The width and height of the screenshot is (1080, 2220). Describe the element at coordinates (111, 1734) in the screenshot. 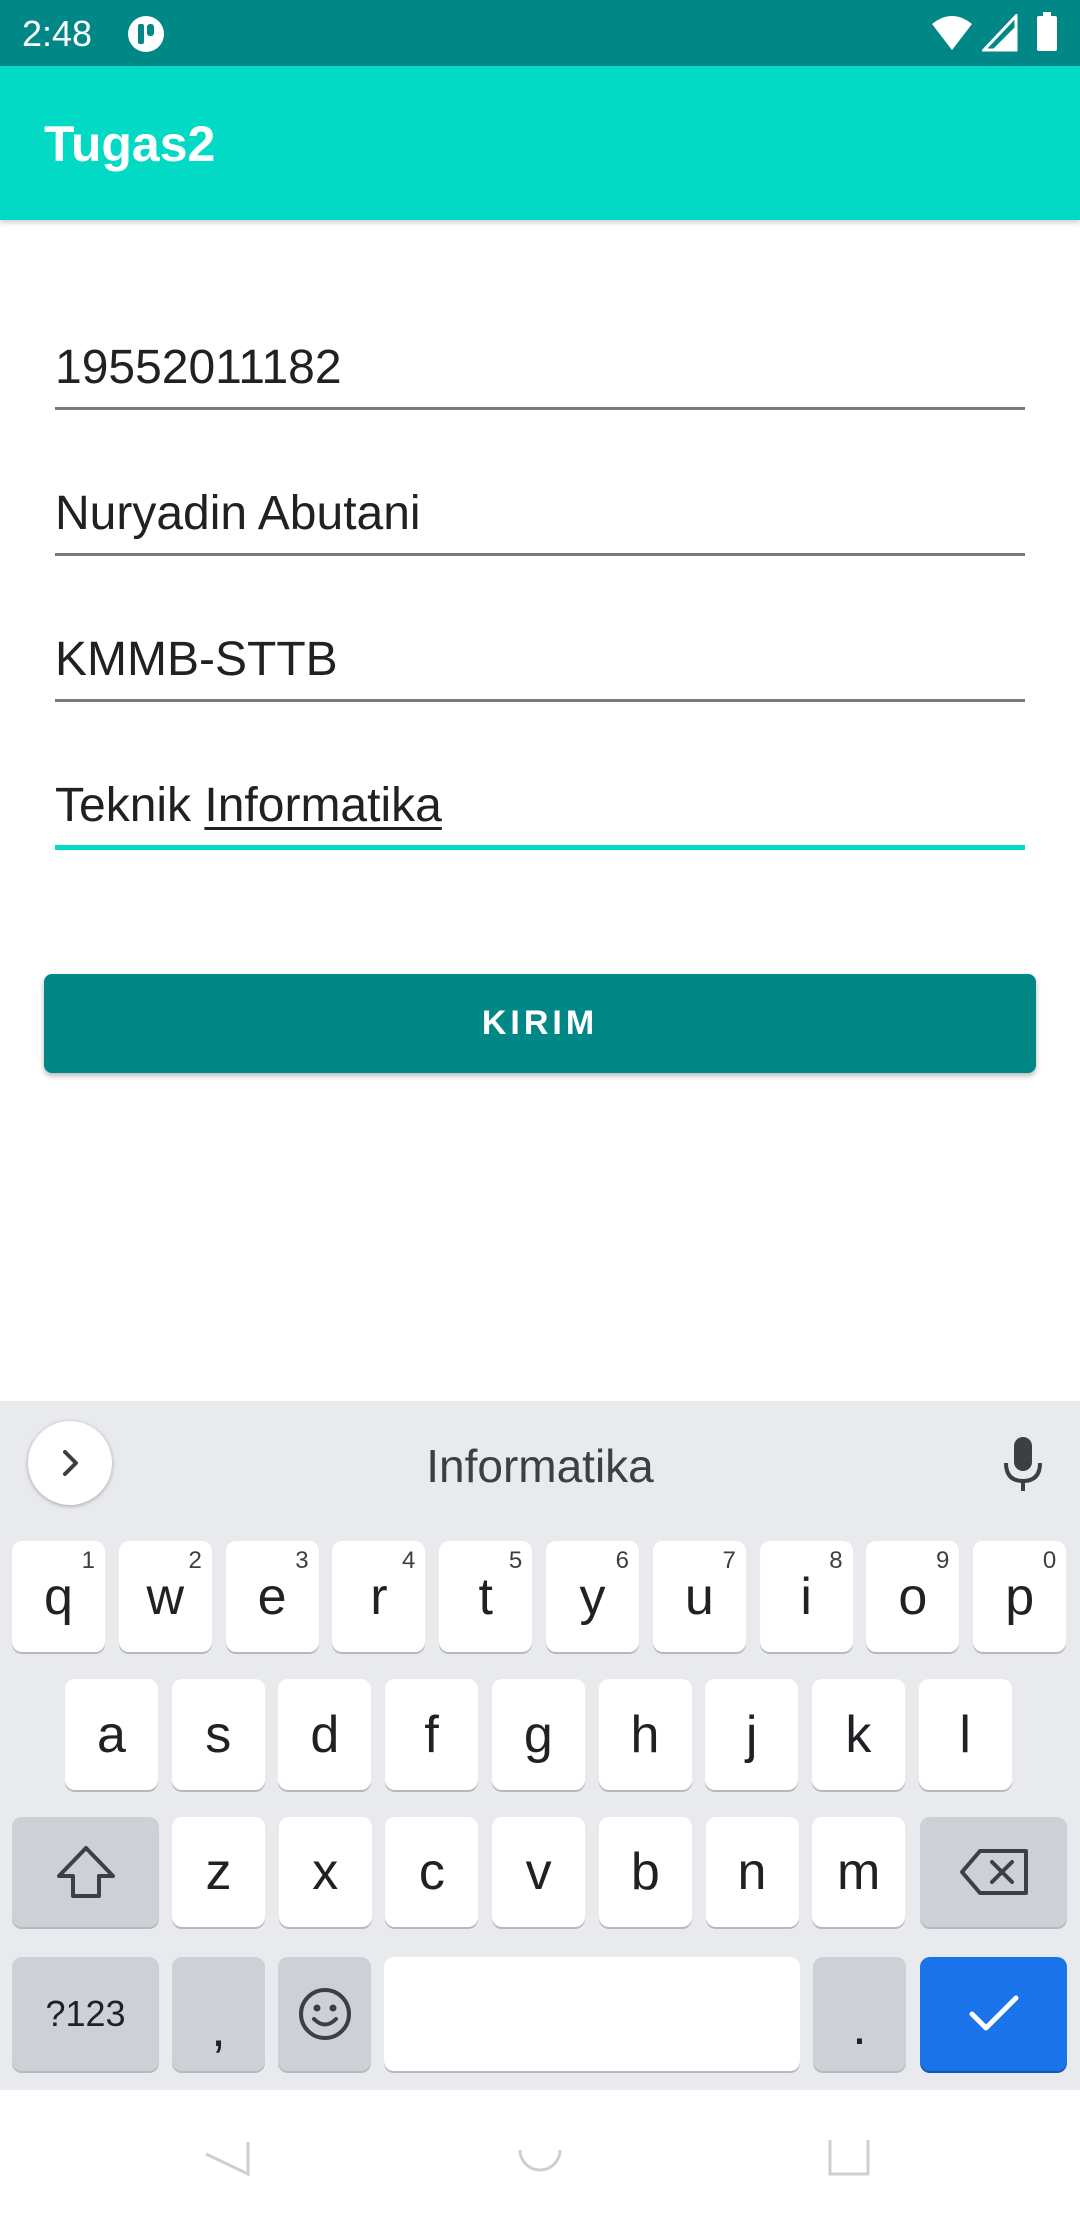

I see `key-a: a` at that location.